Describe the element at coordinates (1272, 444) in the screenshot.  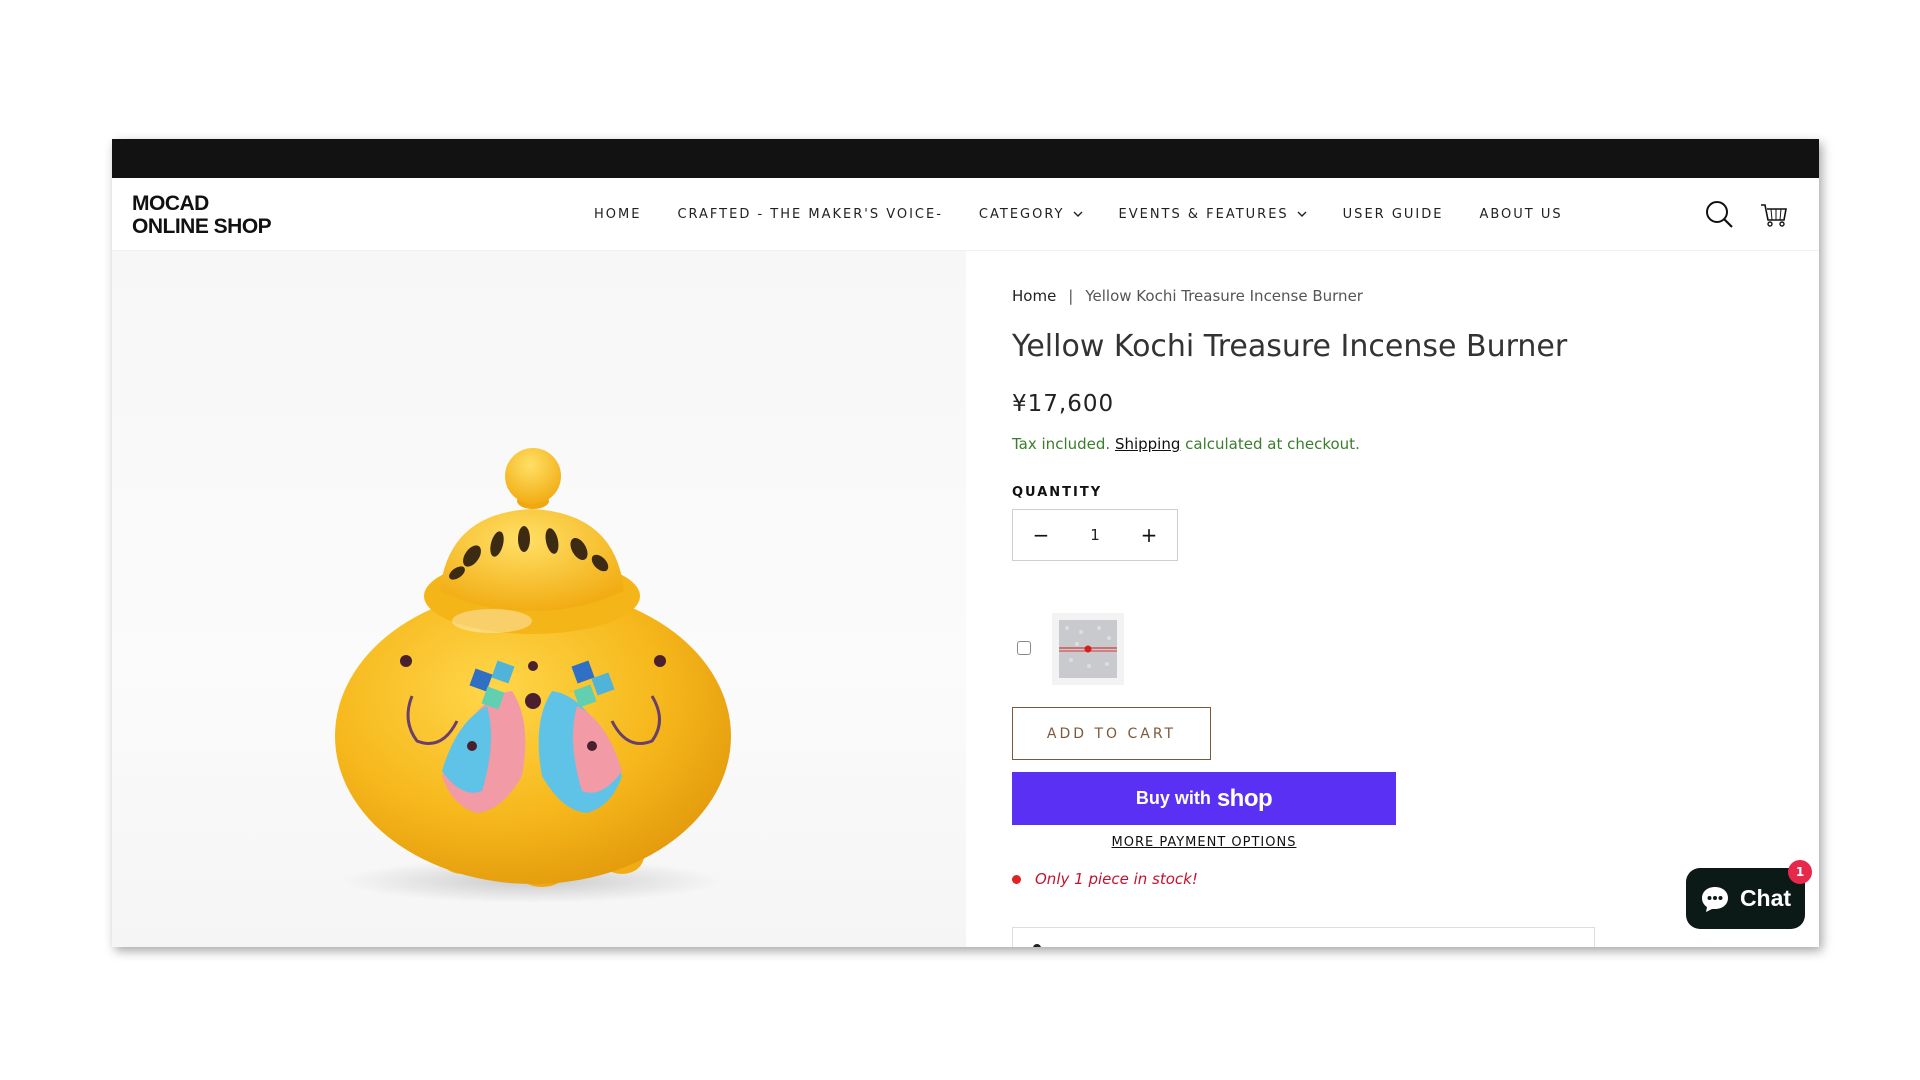
I see `tax-suffix: calculated at checkout.` at that location.